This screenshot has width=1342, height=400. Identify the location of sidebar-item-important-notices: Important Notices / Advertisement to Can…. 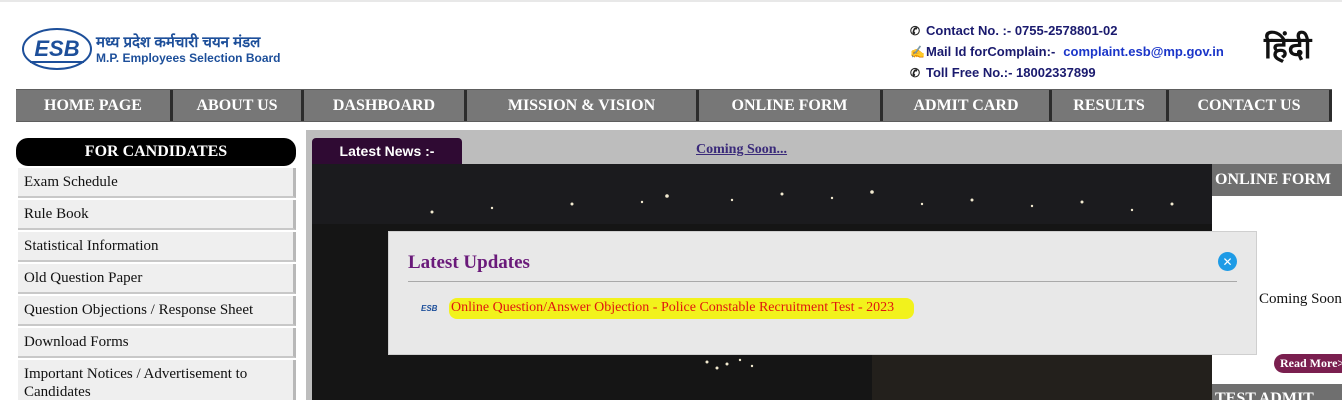
(157, 380).